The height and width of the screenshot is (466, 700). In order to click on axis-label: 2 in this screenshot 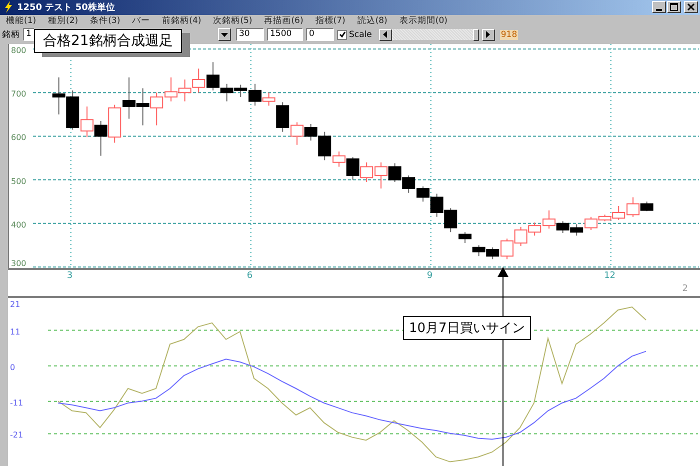, I will do `click(685, 289)`.